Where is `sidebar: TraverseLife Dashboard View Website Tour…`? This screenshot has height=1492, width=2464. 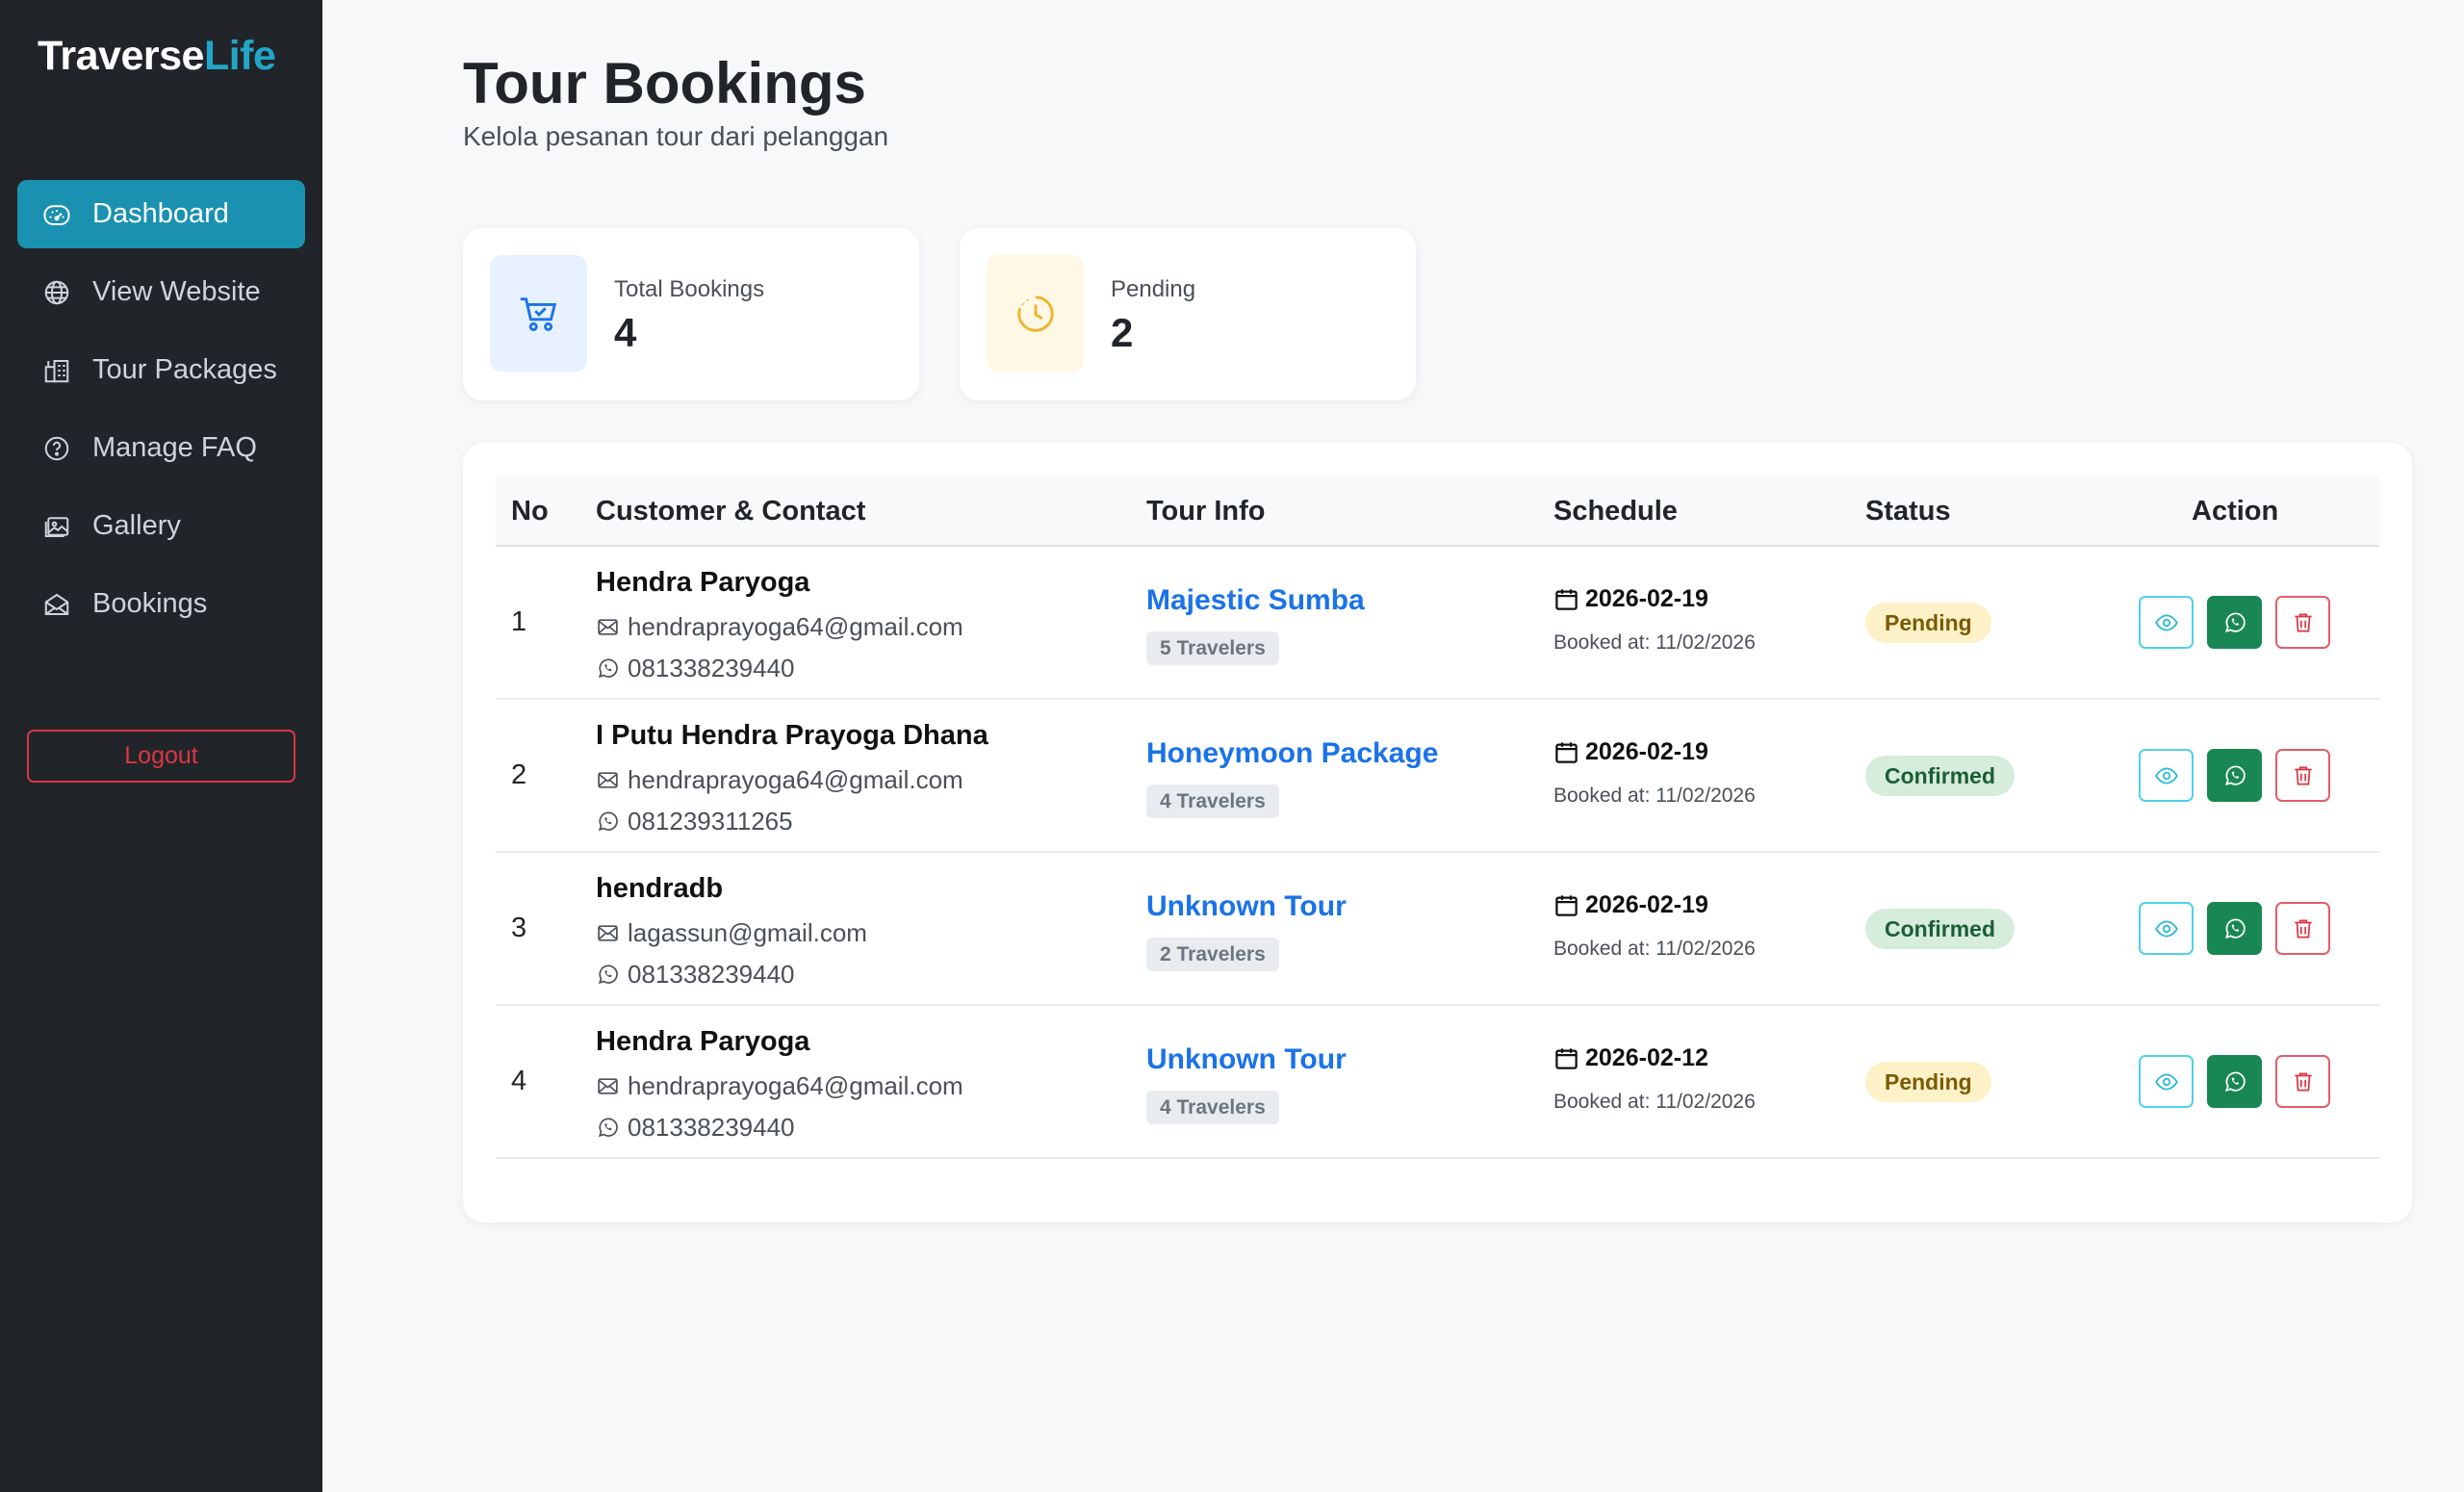
sidebar: TraverseLife Dashboard View Website Tour… is located at coordinates (161, 746).